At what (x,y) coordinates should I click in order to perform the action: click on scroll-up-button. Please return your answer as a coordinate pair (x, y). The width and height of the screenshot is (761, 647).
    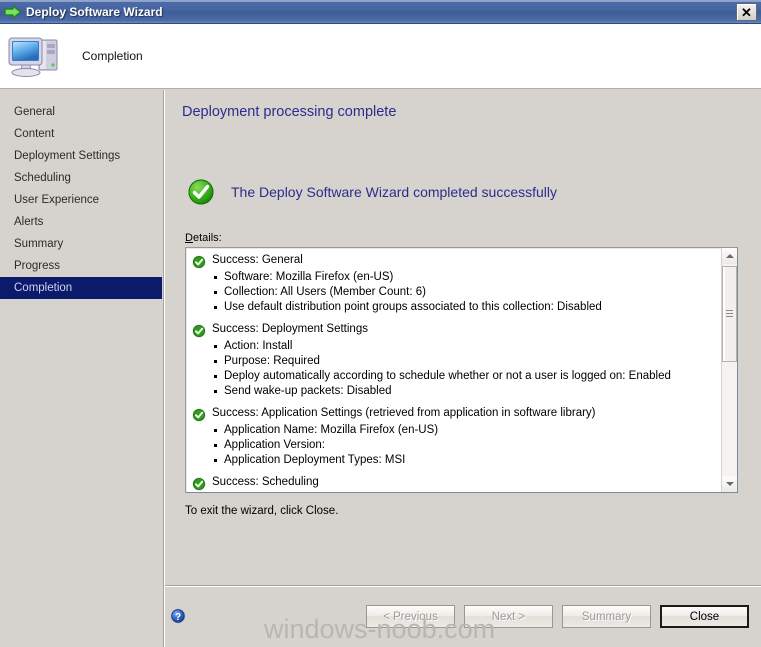
    Looking at the image, I should click on (729, 256).